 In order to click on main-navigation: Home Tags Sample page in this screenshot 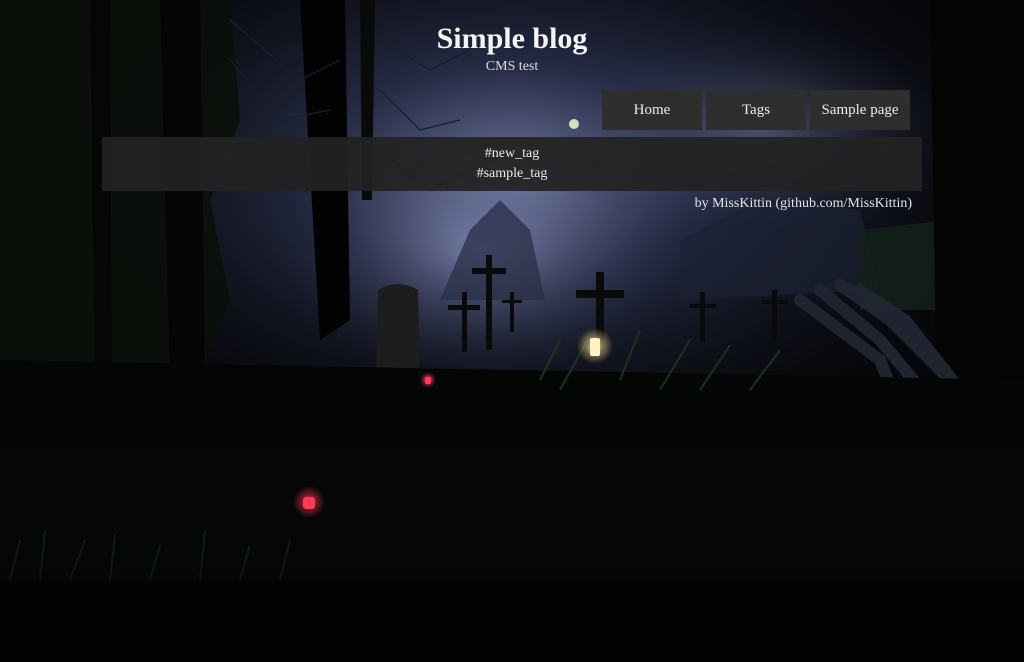, I will do `click(756, 110)`.